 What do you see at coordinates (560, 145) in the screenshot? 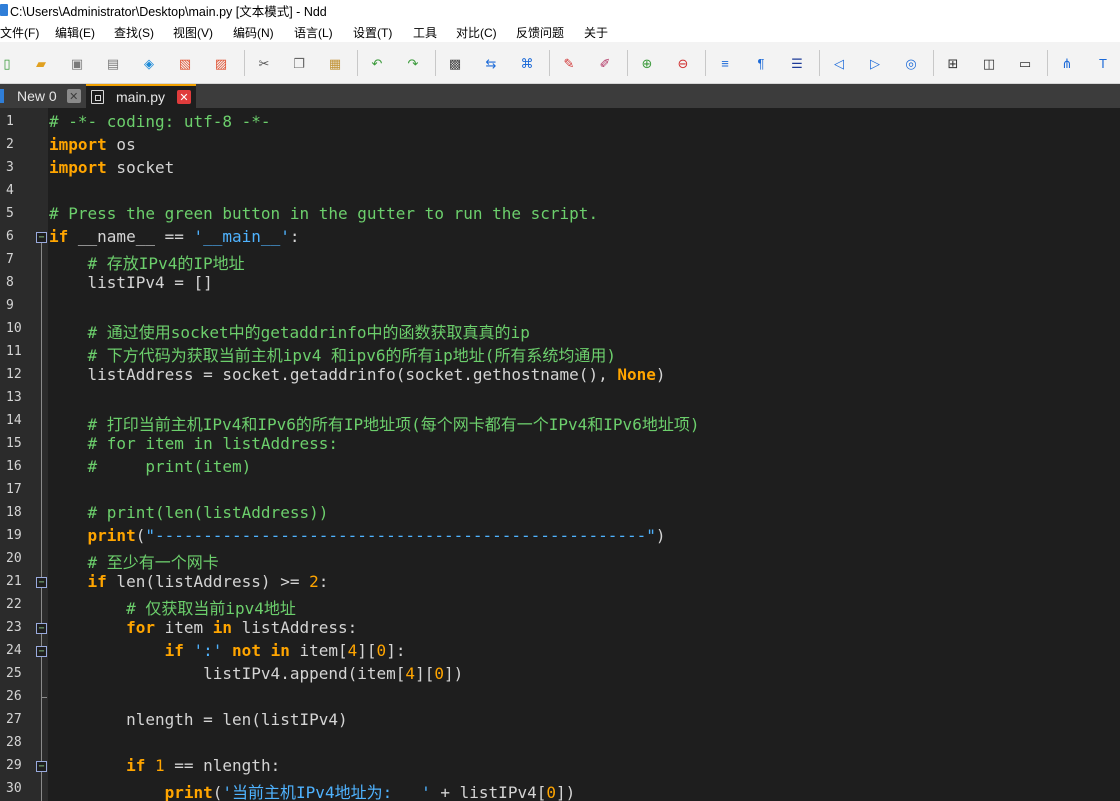
I see `code-line: 2 import os` at bounding box center [560, 145].